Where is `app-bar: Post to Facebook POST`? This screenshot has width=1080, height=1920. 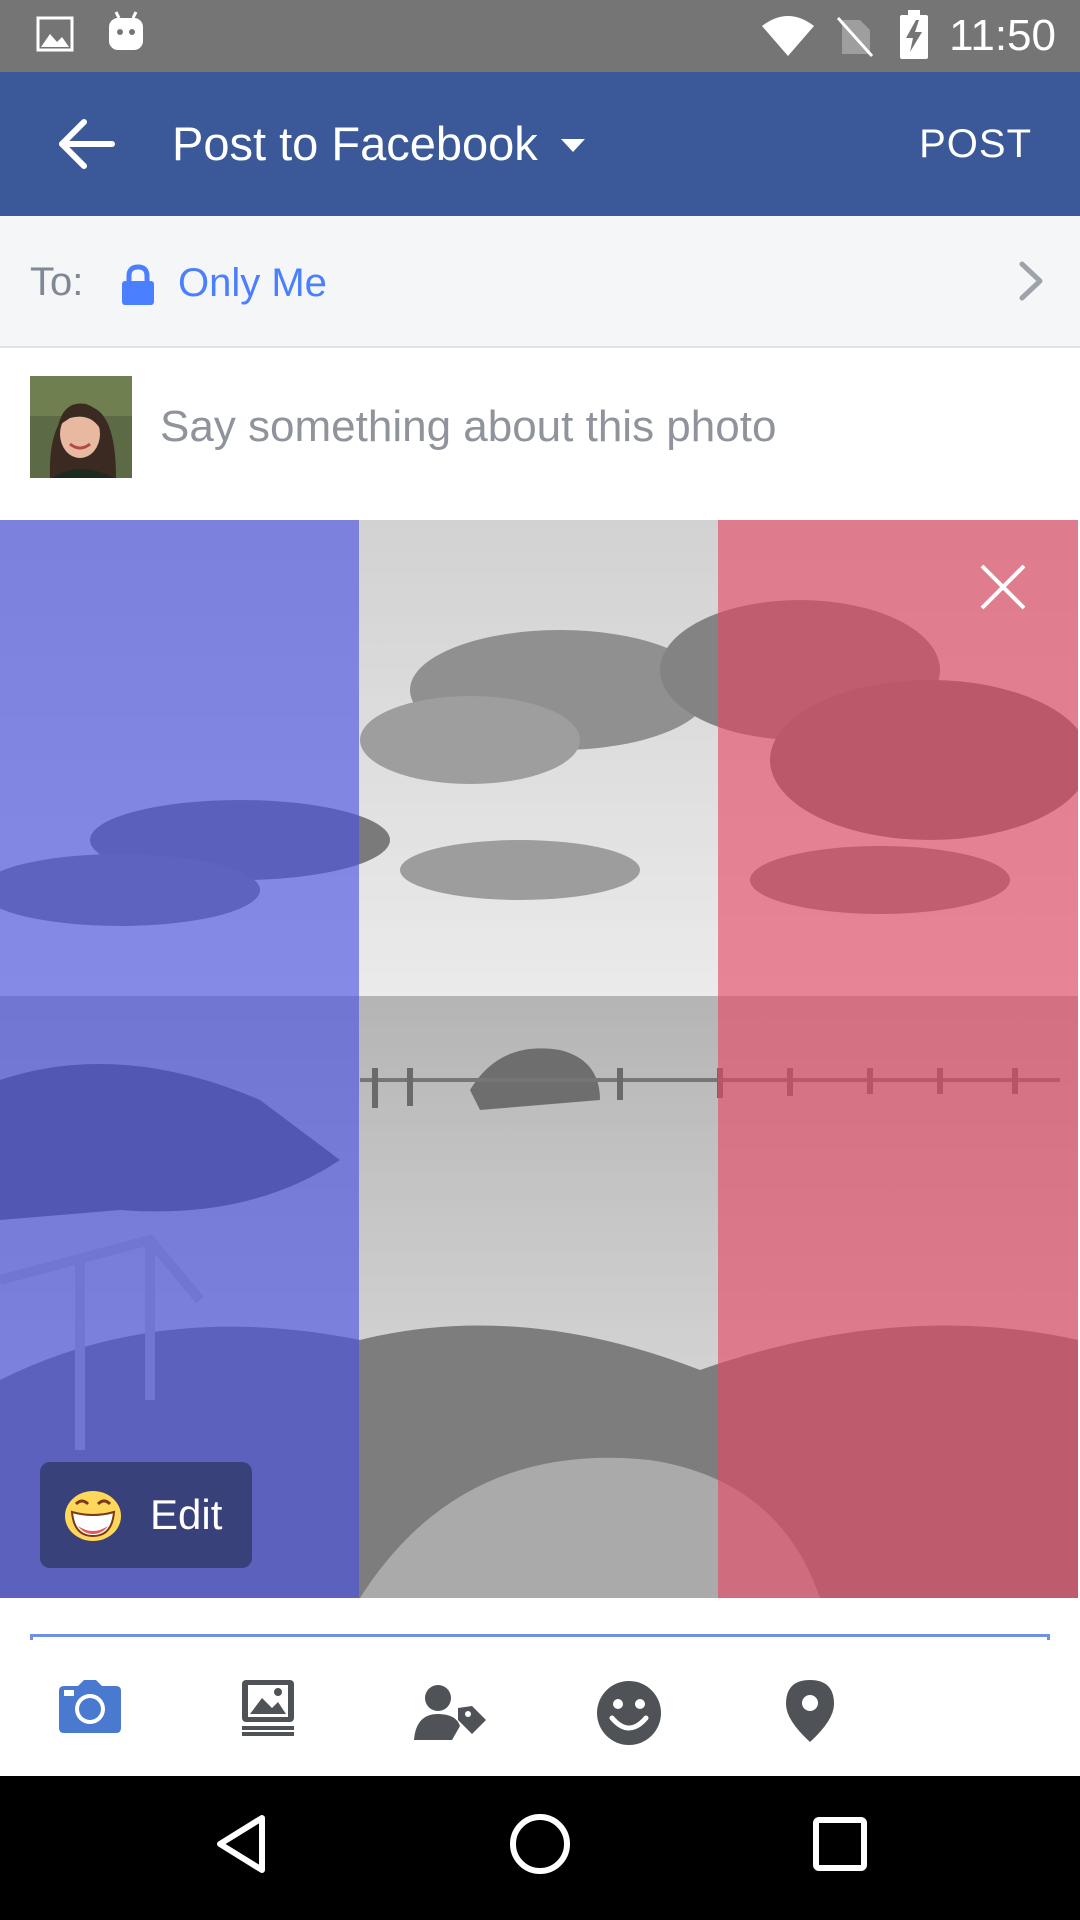 app-bar: Post to Facebook POST is located at coordinates (540, 144).